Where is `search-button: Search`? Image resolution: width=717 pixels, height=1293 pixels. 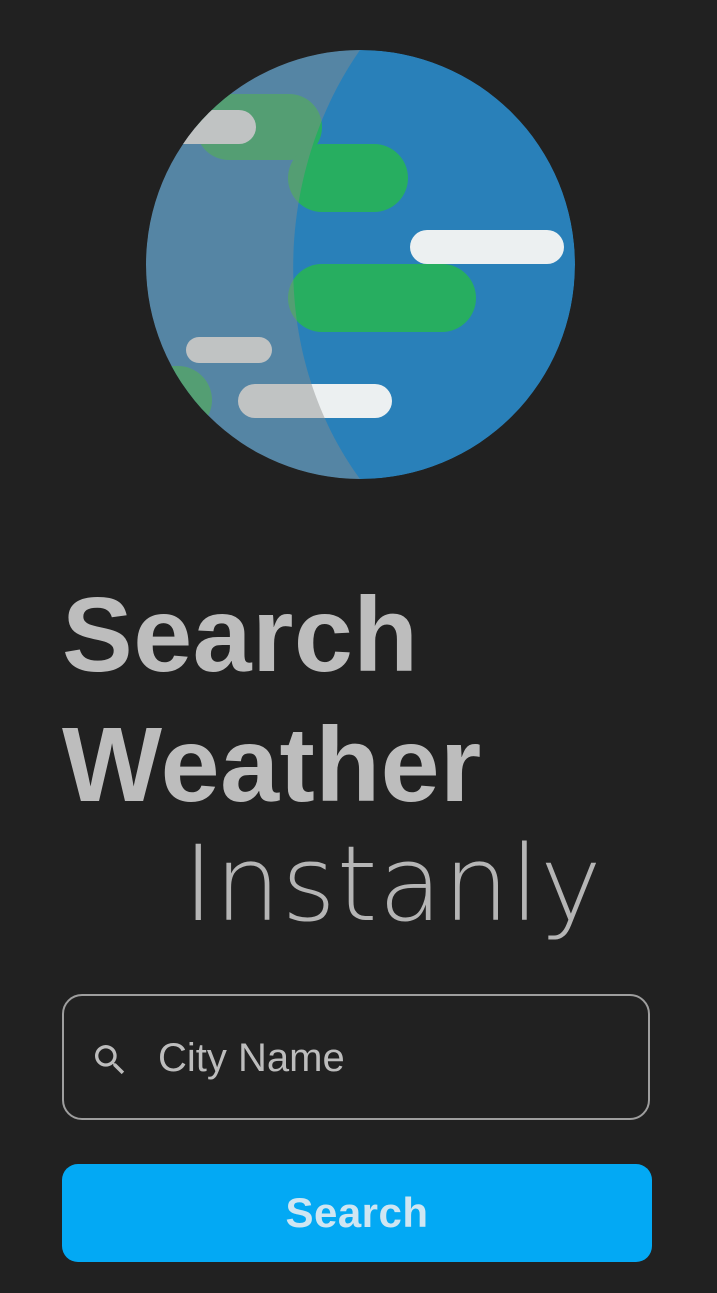
search-button: Search is located at coordinates (357, 1213).